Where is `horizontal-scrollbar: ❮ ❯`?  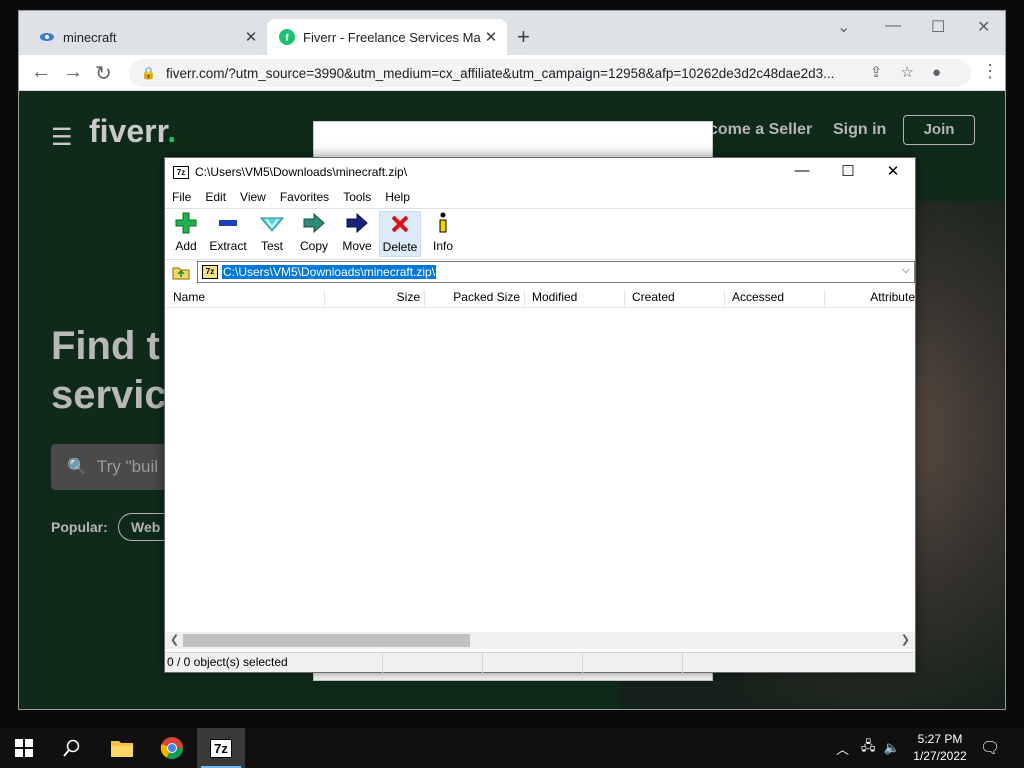 horizontal-scrollbar: ❮ ❯ is located at coordinates (540, 640).